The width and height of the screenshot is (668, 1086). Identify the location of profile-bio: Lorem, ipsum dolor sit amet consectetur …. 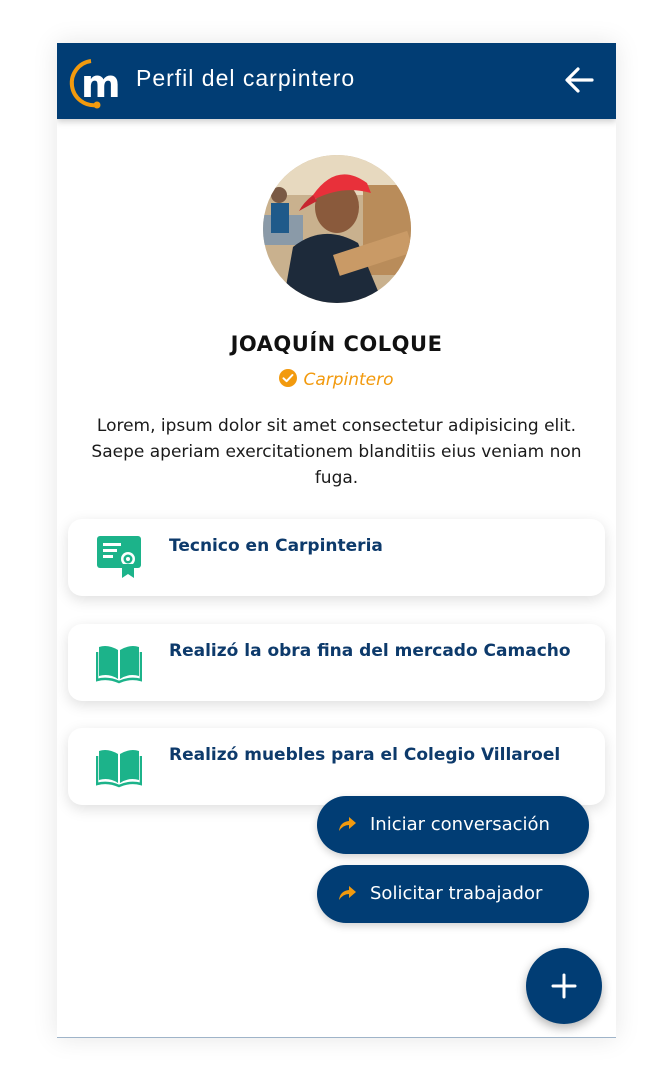
(336, 452).